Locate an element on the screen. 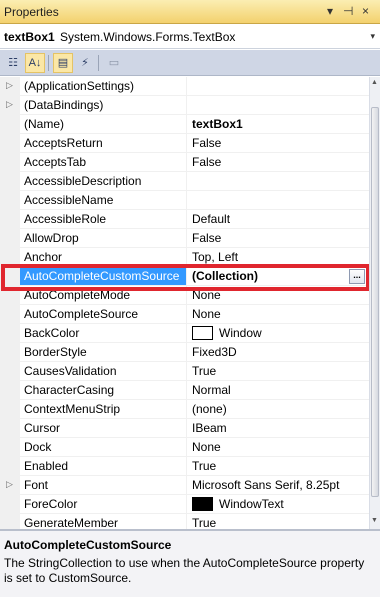  property-row: ▷ (ApplicationSettings) is located at coordinates (184, 86).